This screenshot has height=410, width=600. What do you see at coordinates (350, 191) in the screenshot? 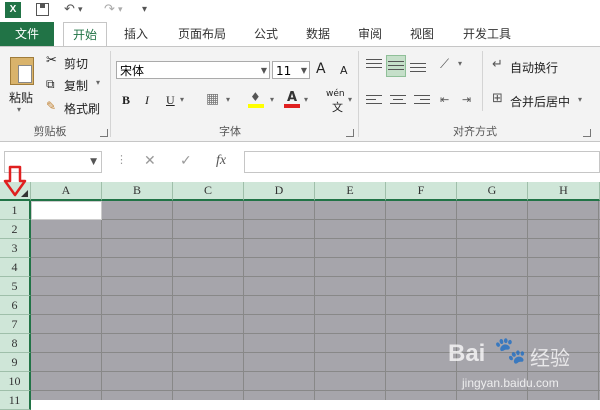
I see `column-header-e: E` at bounding box center [350, 191].